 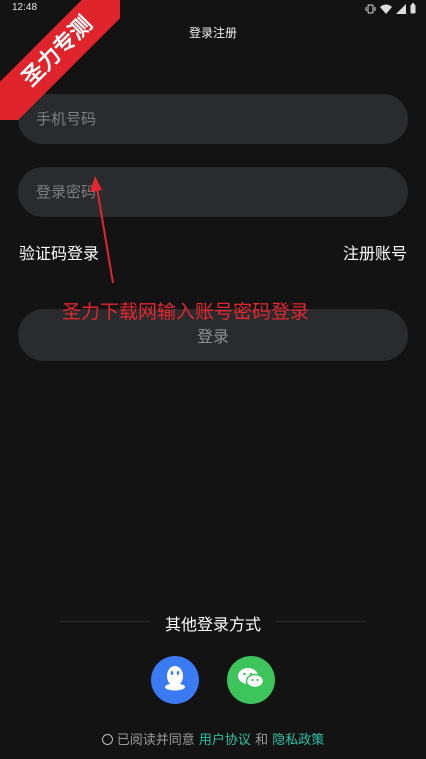 I want to click on annotation-arrow, so click(x=102, y=230).